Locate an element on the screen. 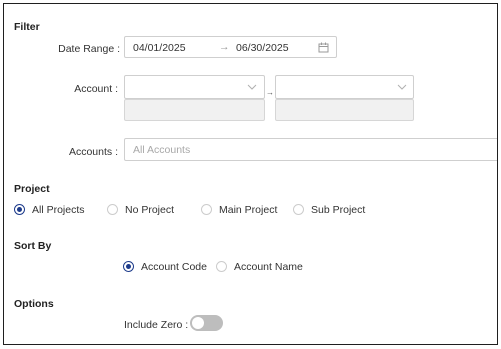 This screenshot has width=501, height=349. project-section-title: Project is located at coordinates (32, 189).